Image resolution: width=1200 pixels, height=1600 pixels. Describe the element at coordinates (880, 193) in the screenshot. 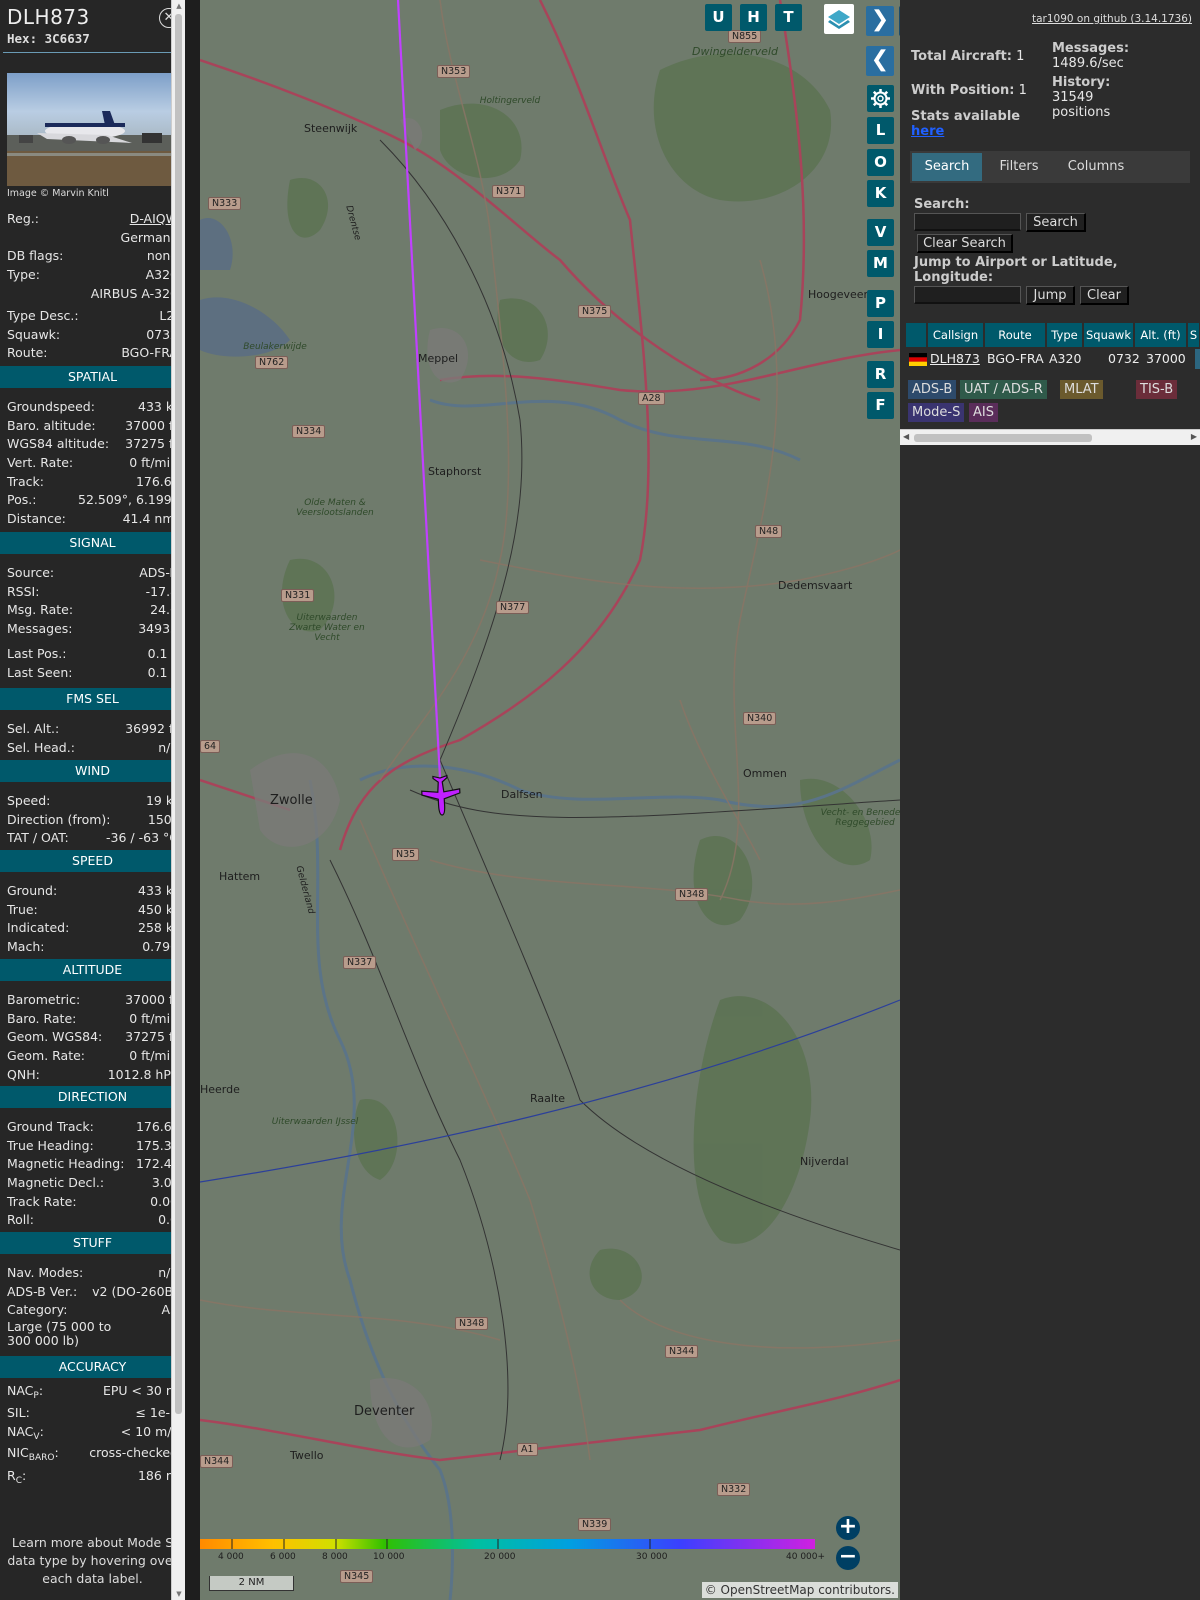

I see `button-k: K` at that location.